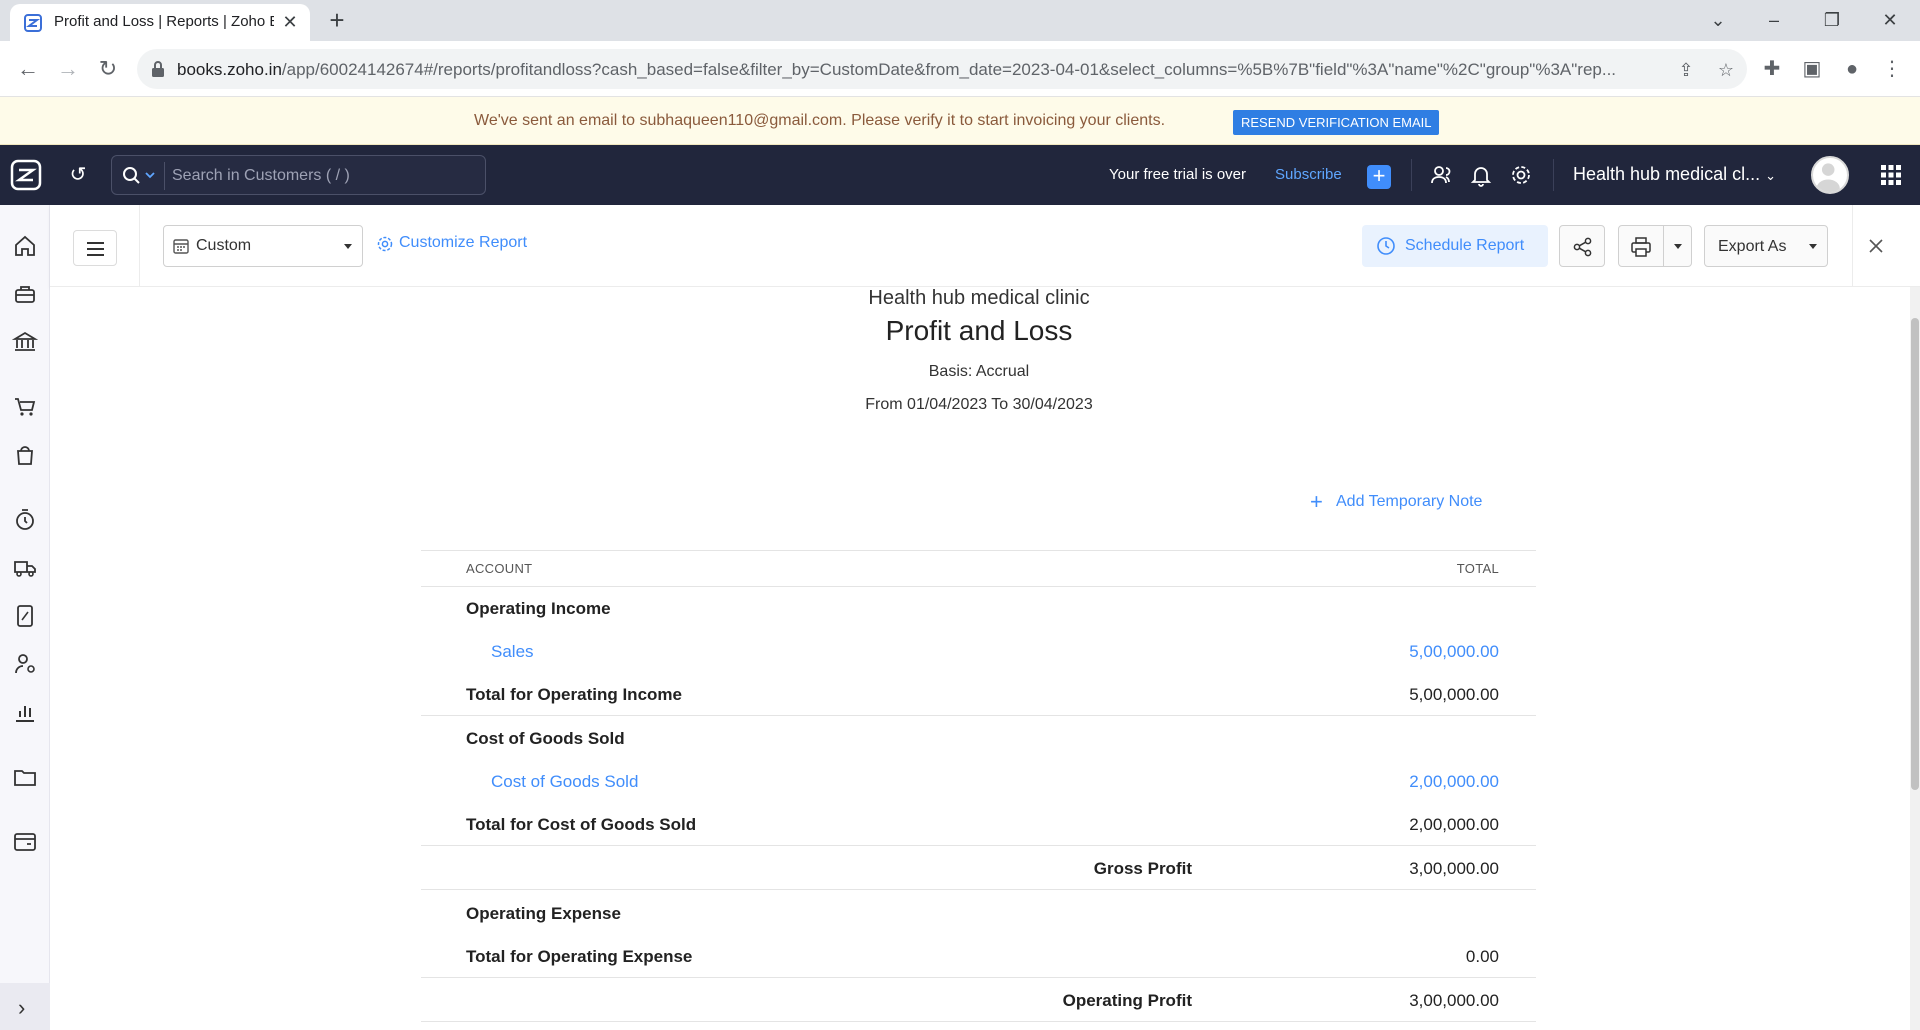  What do you see at coordinates (978, 913) in the screenshot?
I see `section-header-row: Operating Expense` at bounding box center [978, 913].